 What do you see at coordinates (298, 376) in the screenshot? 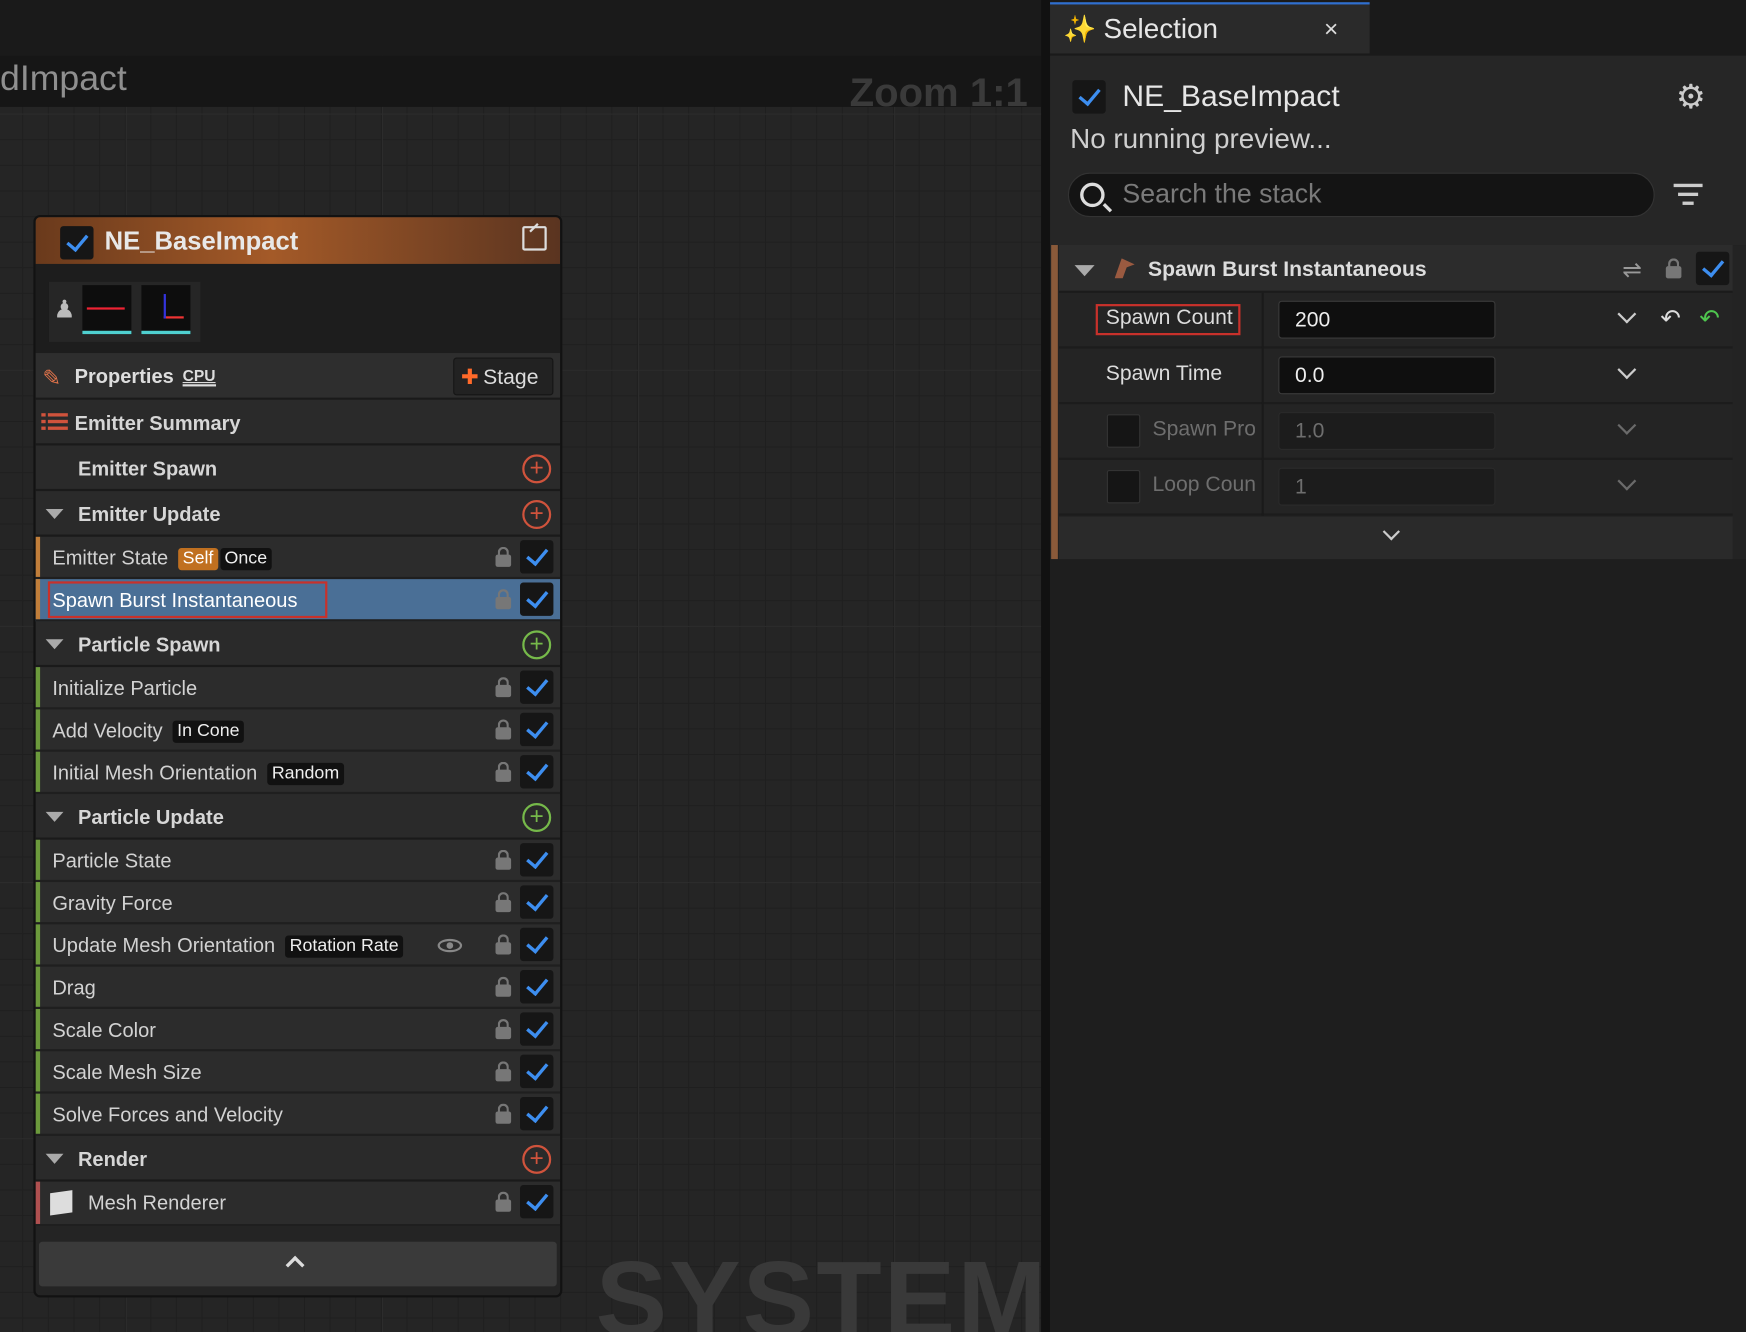
I see `properties-row: ✎ Properties CPU ✚ Stage` at bounding box center [298, 376].